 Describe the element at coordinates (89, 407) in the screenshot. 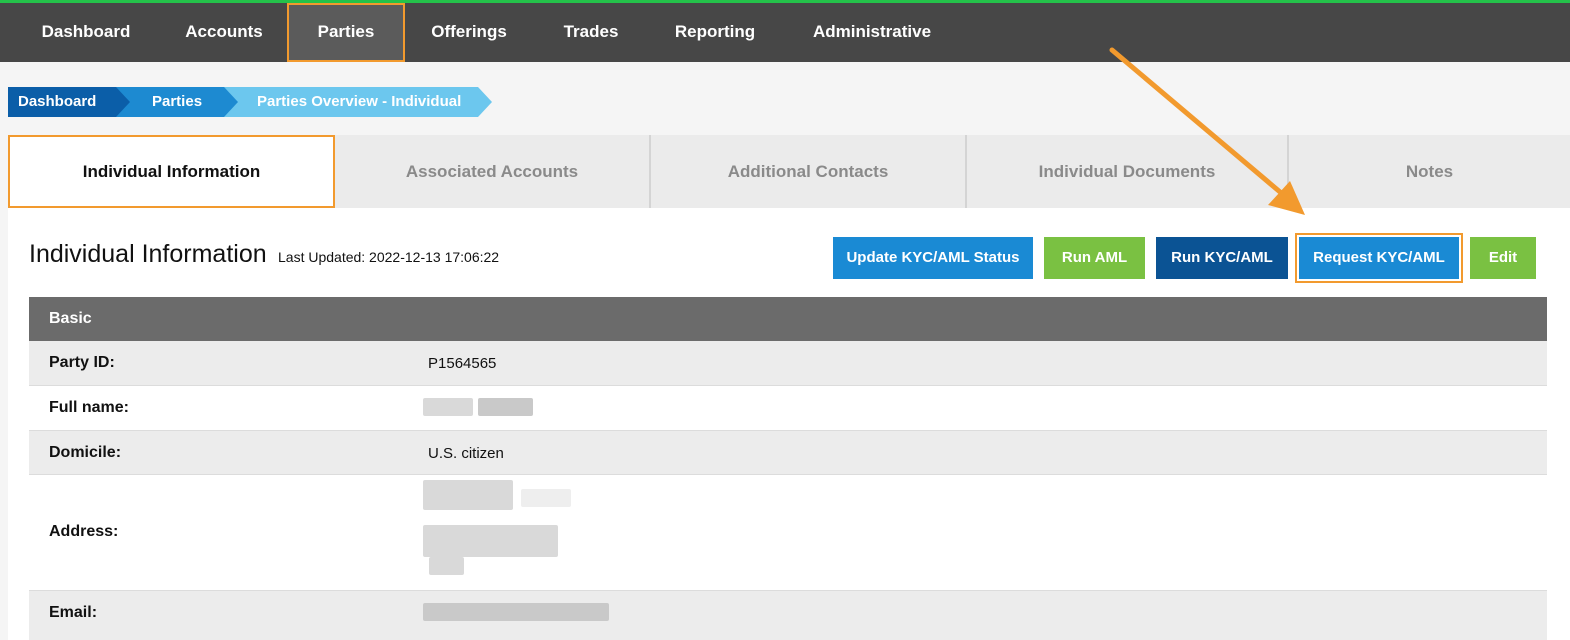

I see `full-name-label: Full name:` at that location.